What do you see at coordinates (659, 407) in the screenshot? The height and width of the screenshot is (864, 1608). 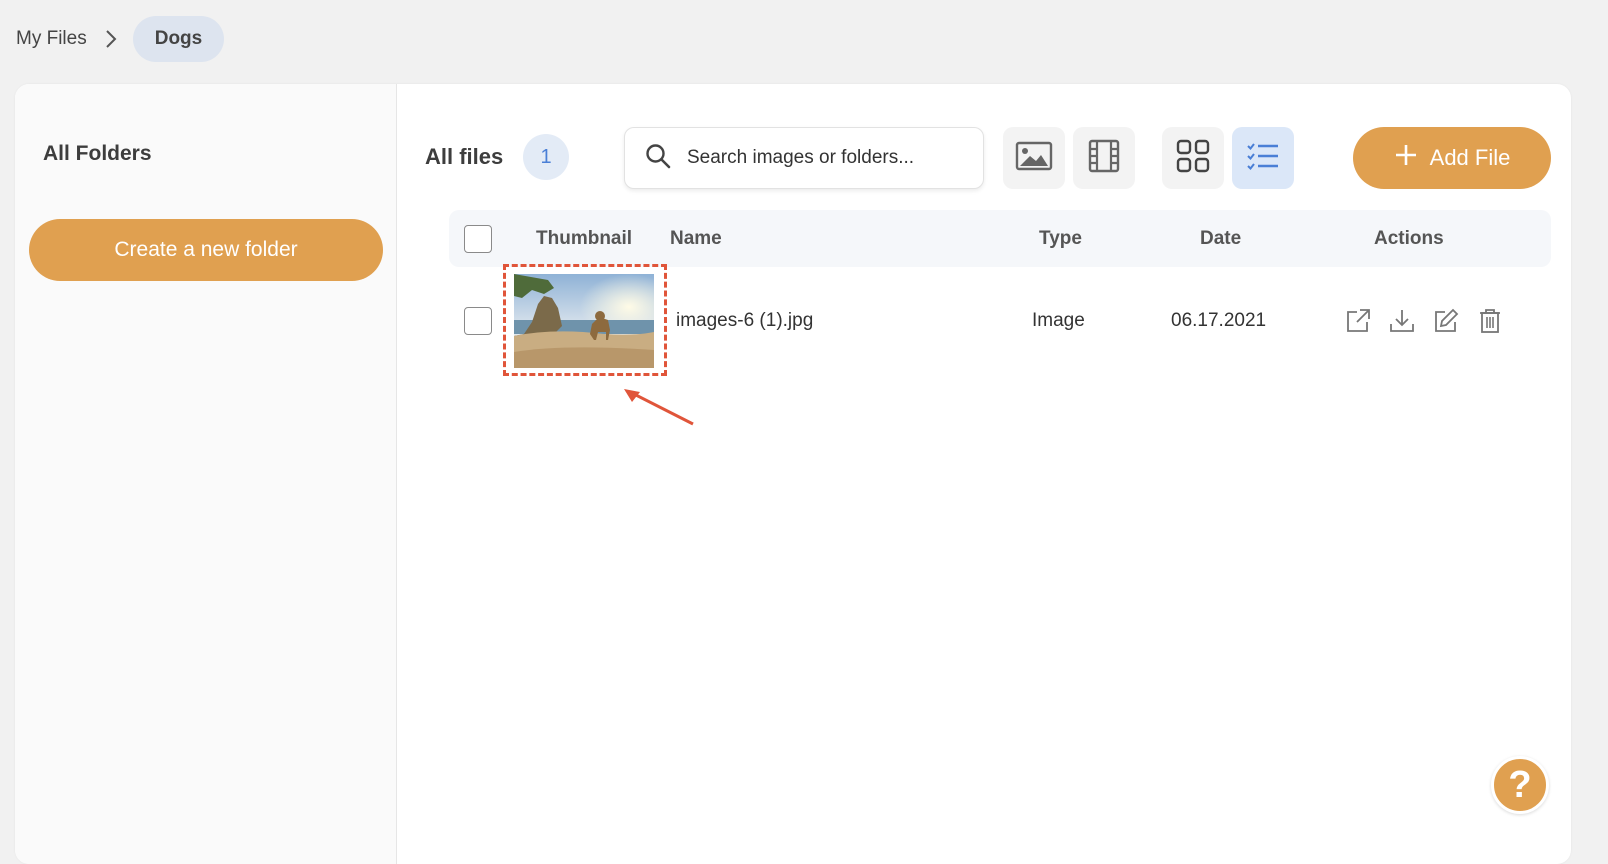 I see `annotation-arrow` at bounding box center [659, 407].